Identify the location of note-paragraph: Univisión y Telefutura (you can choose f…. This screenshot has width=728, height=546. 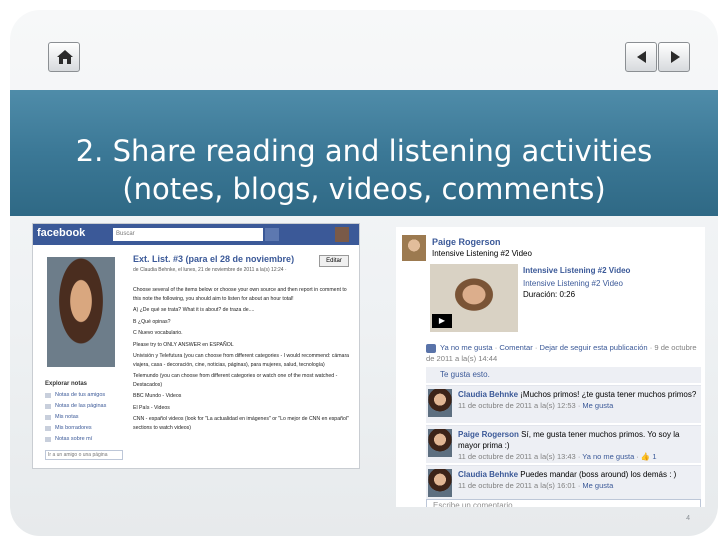
(241, 360).